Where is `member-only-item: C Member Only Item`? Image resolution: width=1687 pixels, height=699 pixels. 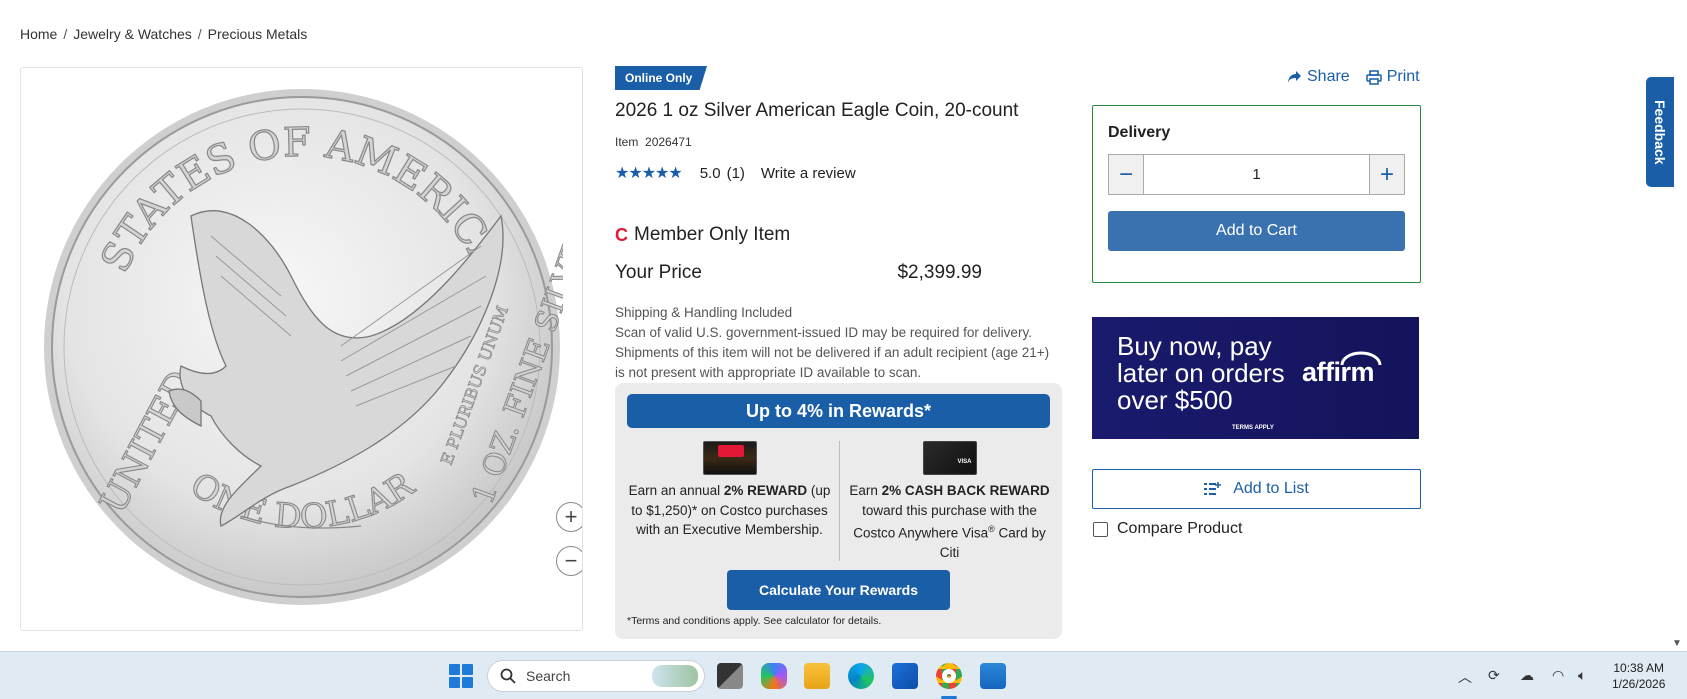
member-only-item: C Member Only Item is located at coordinates (702, 235).